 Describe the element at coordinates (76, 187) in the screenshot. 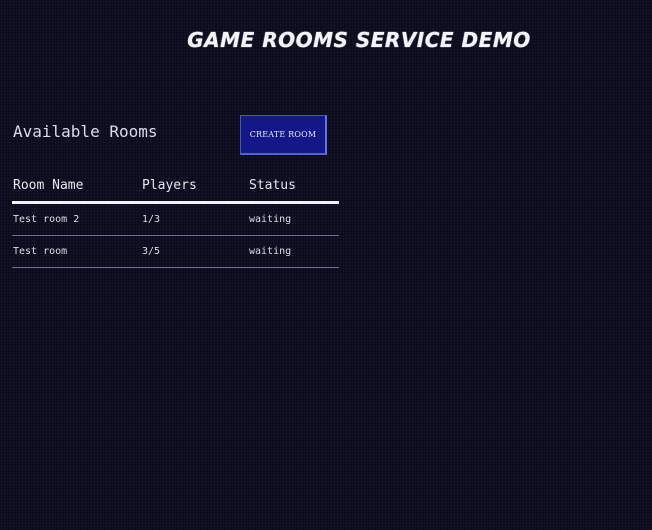

I see `column-header-room-name: Room Name` at that location.